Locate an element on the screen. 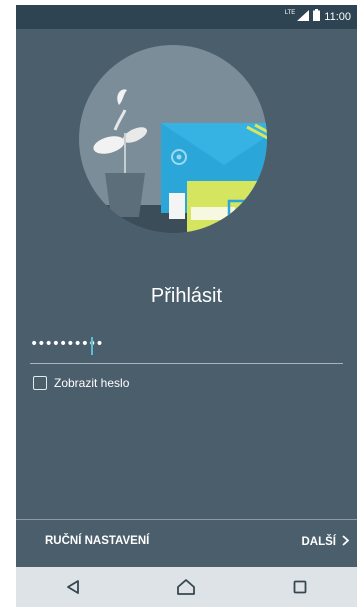 Image resolution: width=362 pixels, height=610 pixels. show-password-label: Zobrazit heslo is located at coordinates (92, 383).